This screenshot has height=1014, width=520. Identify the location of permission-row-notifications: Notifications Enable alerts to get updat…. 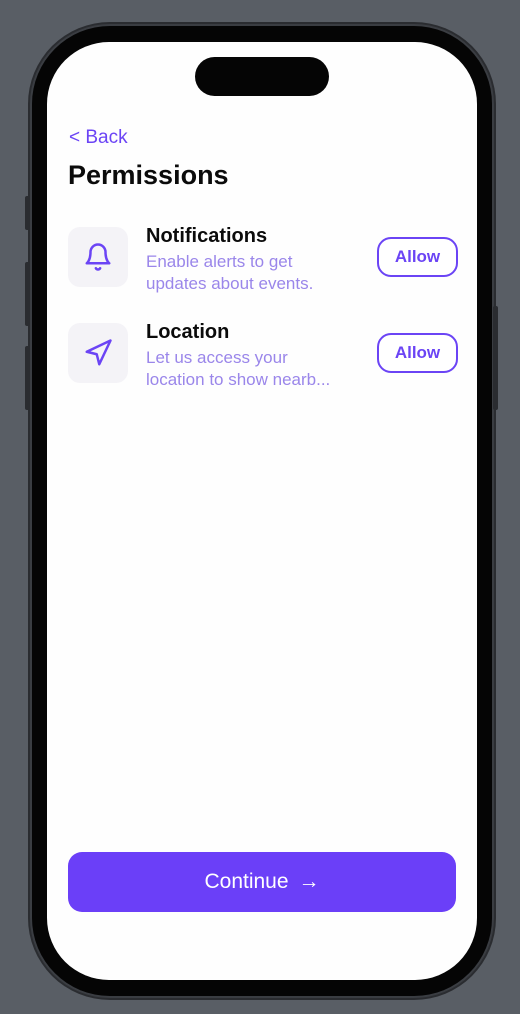
(263, 261).